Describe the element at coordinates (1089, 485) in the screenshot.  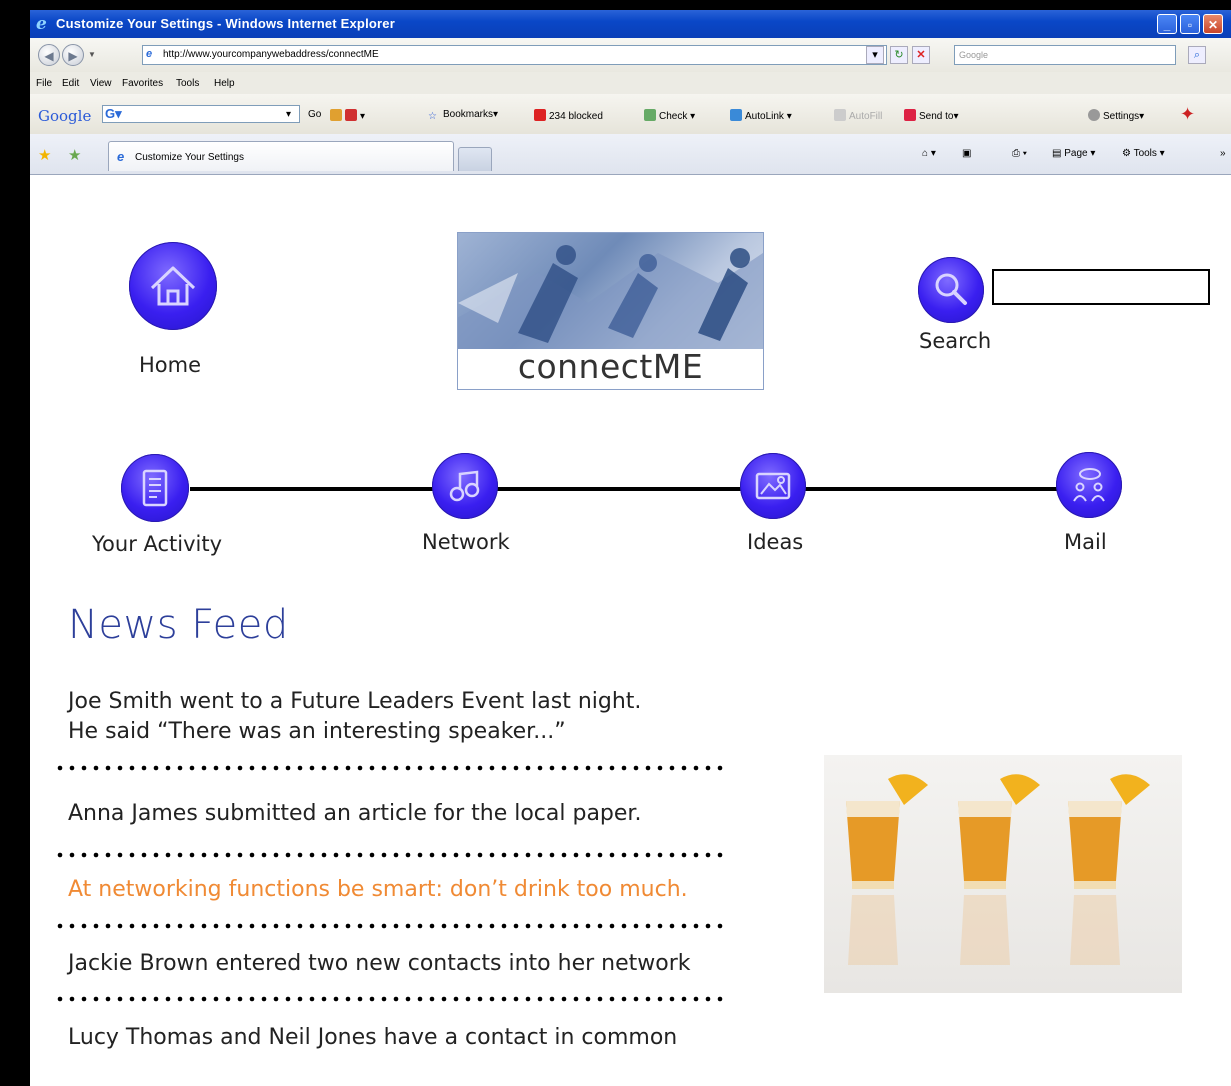
I see `mail-button` at that location.